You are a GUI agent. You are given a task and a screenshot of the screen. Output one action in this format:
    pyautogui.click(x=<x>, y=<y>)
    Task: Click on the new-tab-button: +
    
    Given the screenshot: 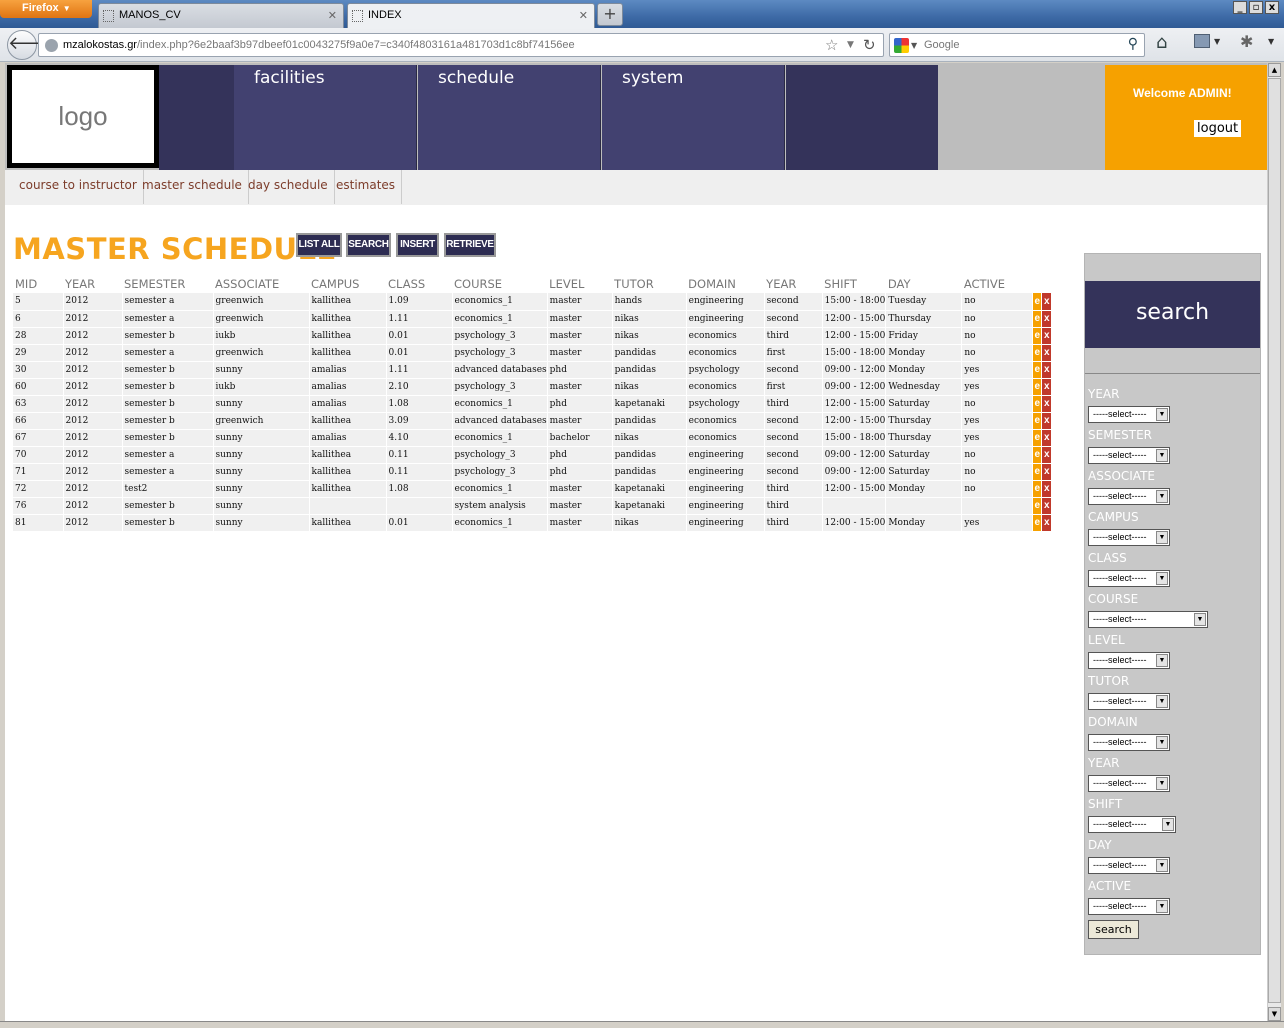 What is the action you would take?
    pyautogui.click(x=610, y=14)
    